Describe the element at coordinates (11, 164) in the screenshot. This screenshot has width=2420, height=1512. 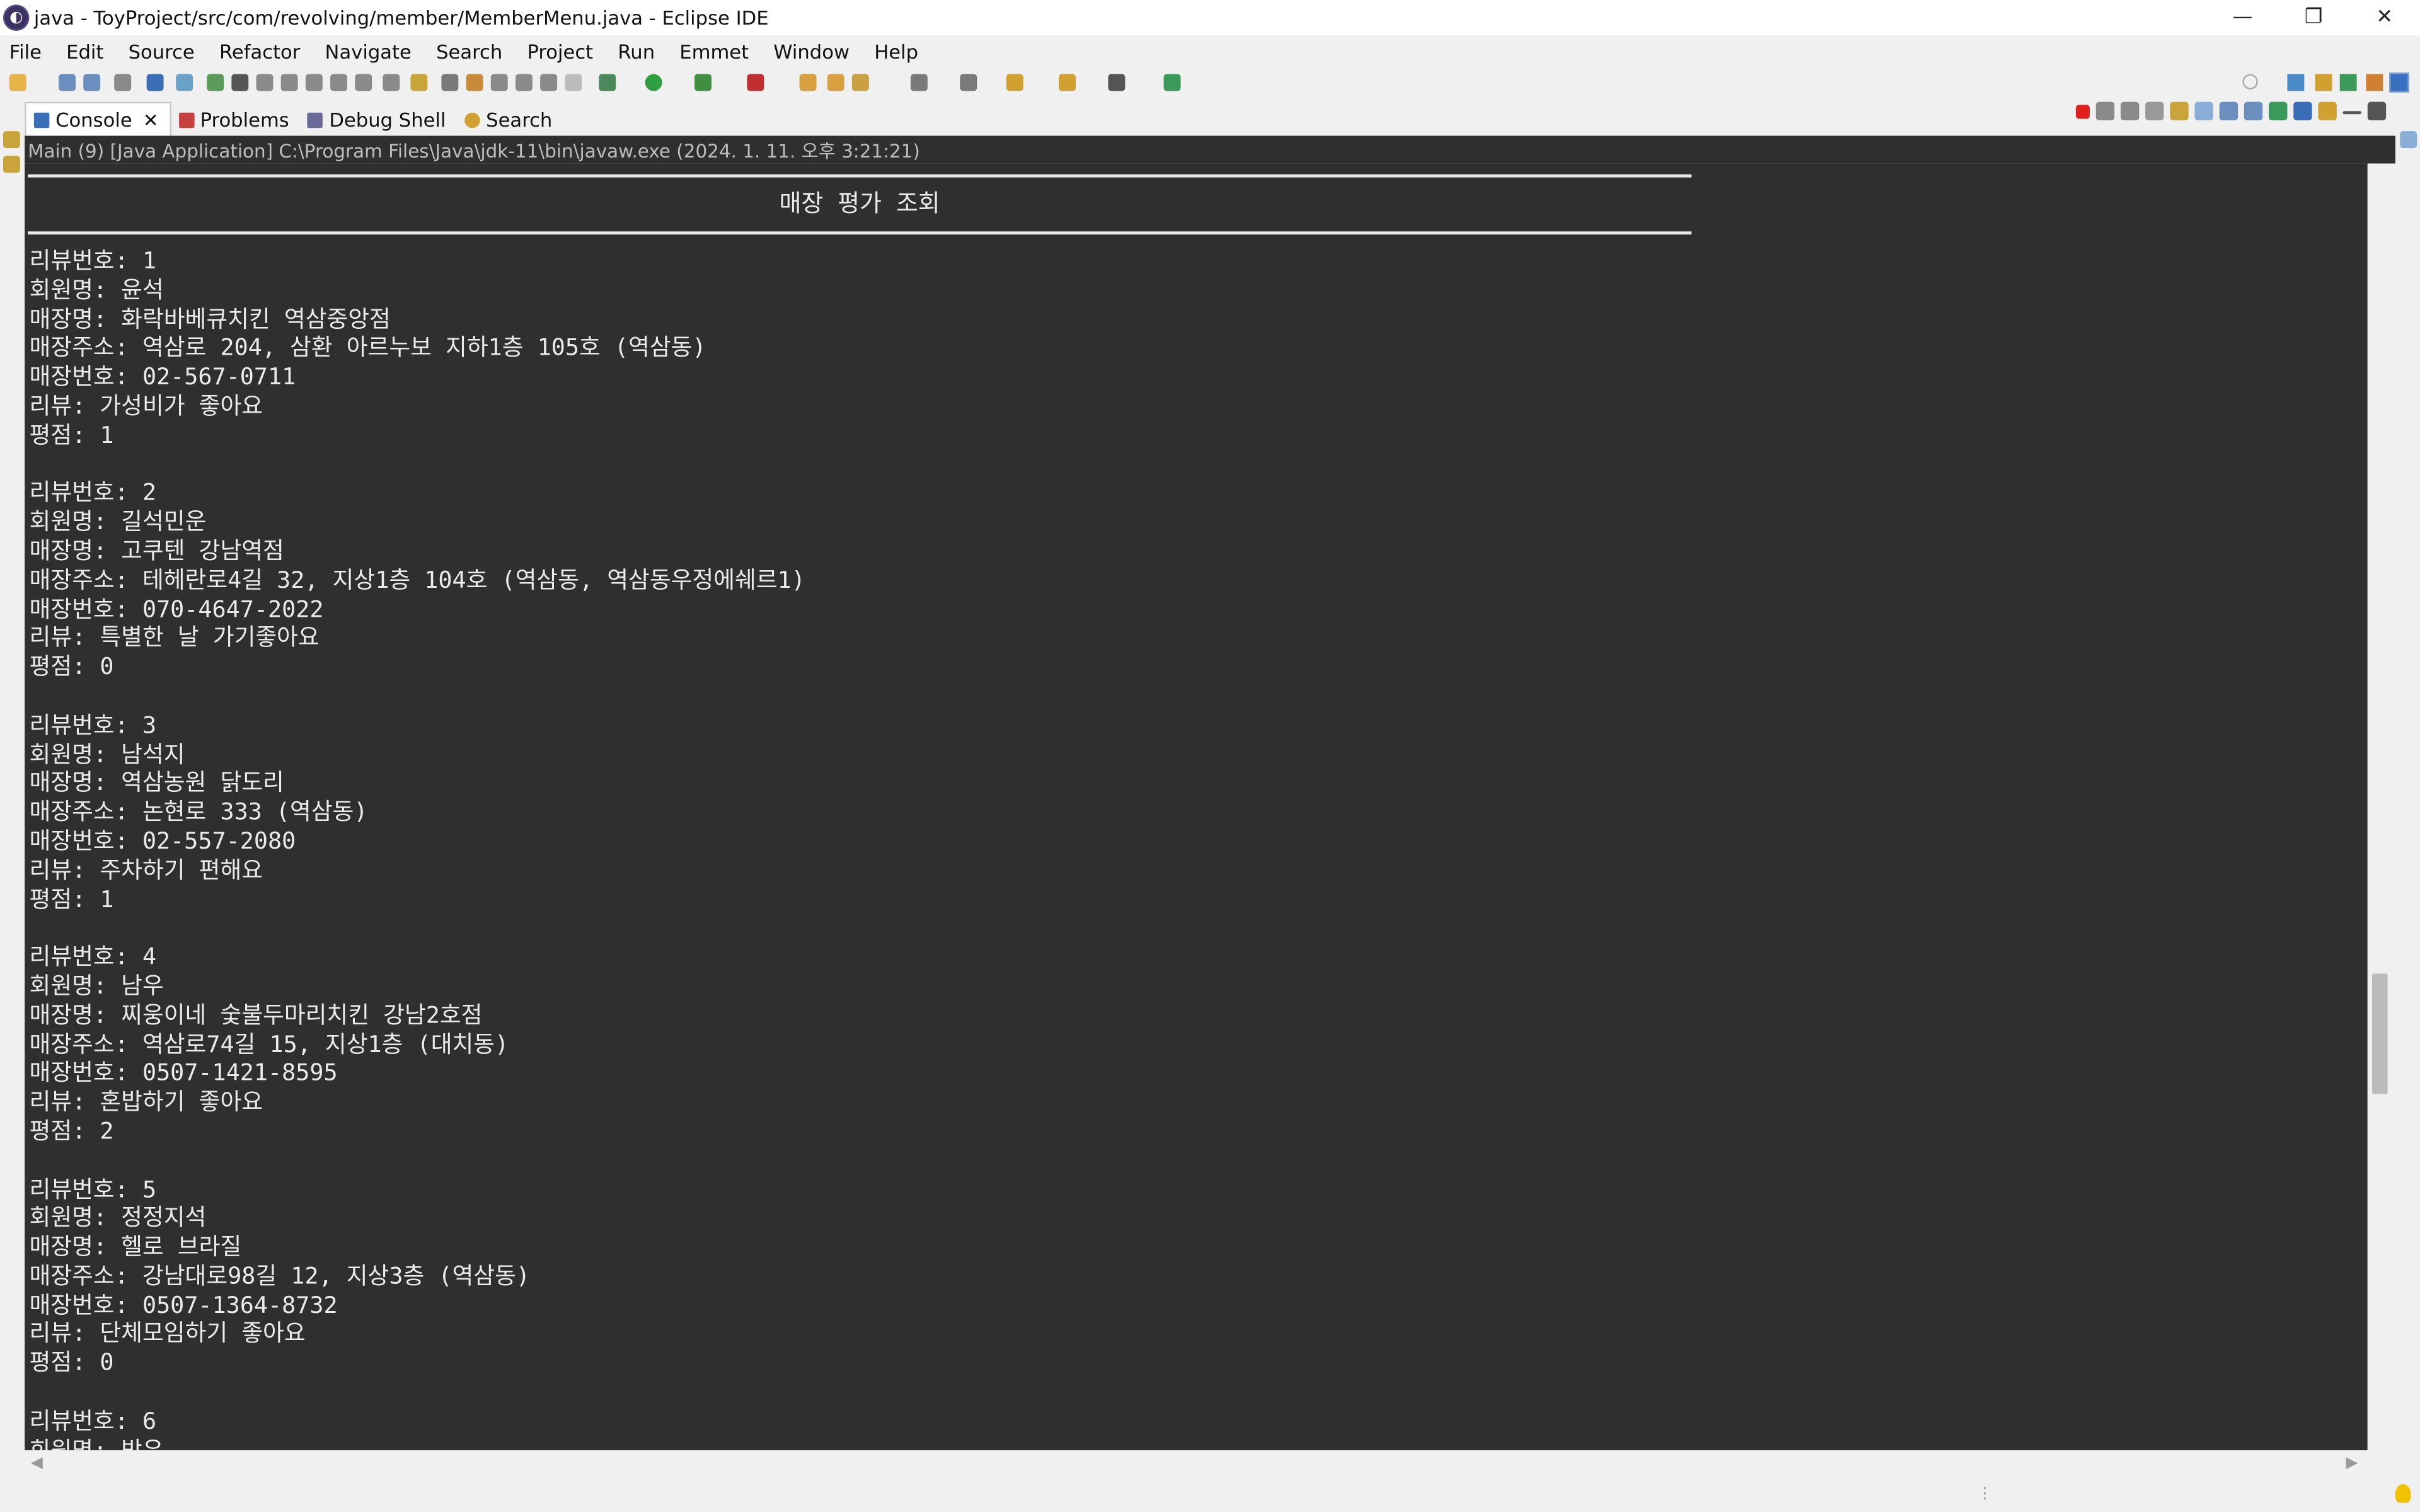
I see `minimized-outline-icon` at that location.